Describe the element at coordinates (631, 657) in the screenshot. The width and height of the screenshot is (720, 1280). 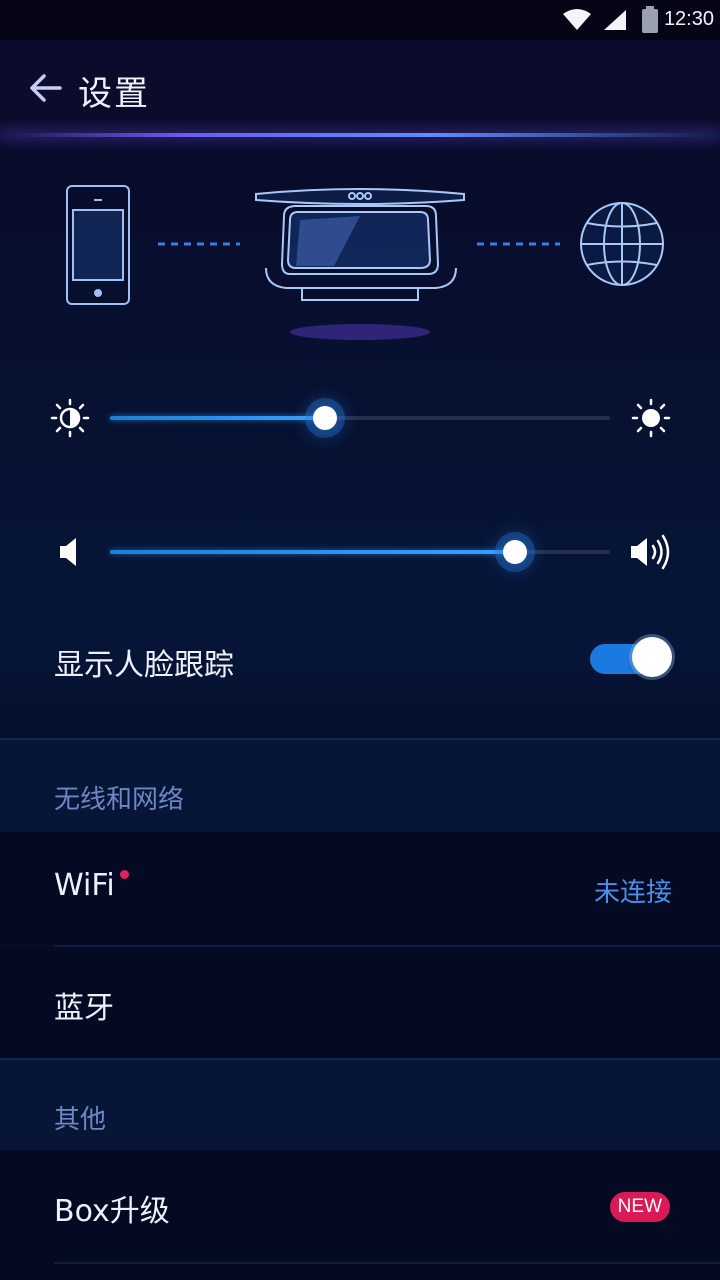
I see `face-tracking-toggle` at that location.